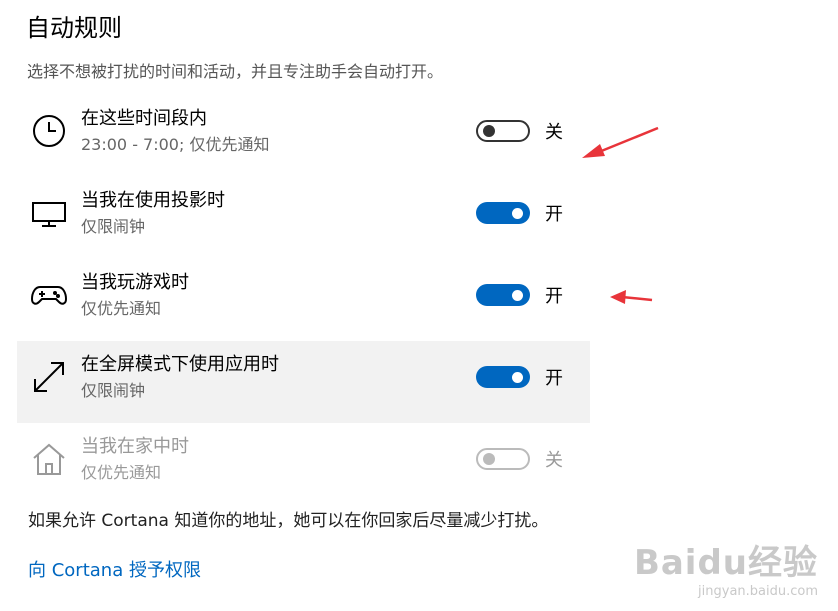  What do you see at coordinates (153, 200) in the screenshot?
I see `rule-name: 当我在使用投影时` at bounding box center [153, 200].